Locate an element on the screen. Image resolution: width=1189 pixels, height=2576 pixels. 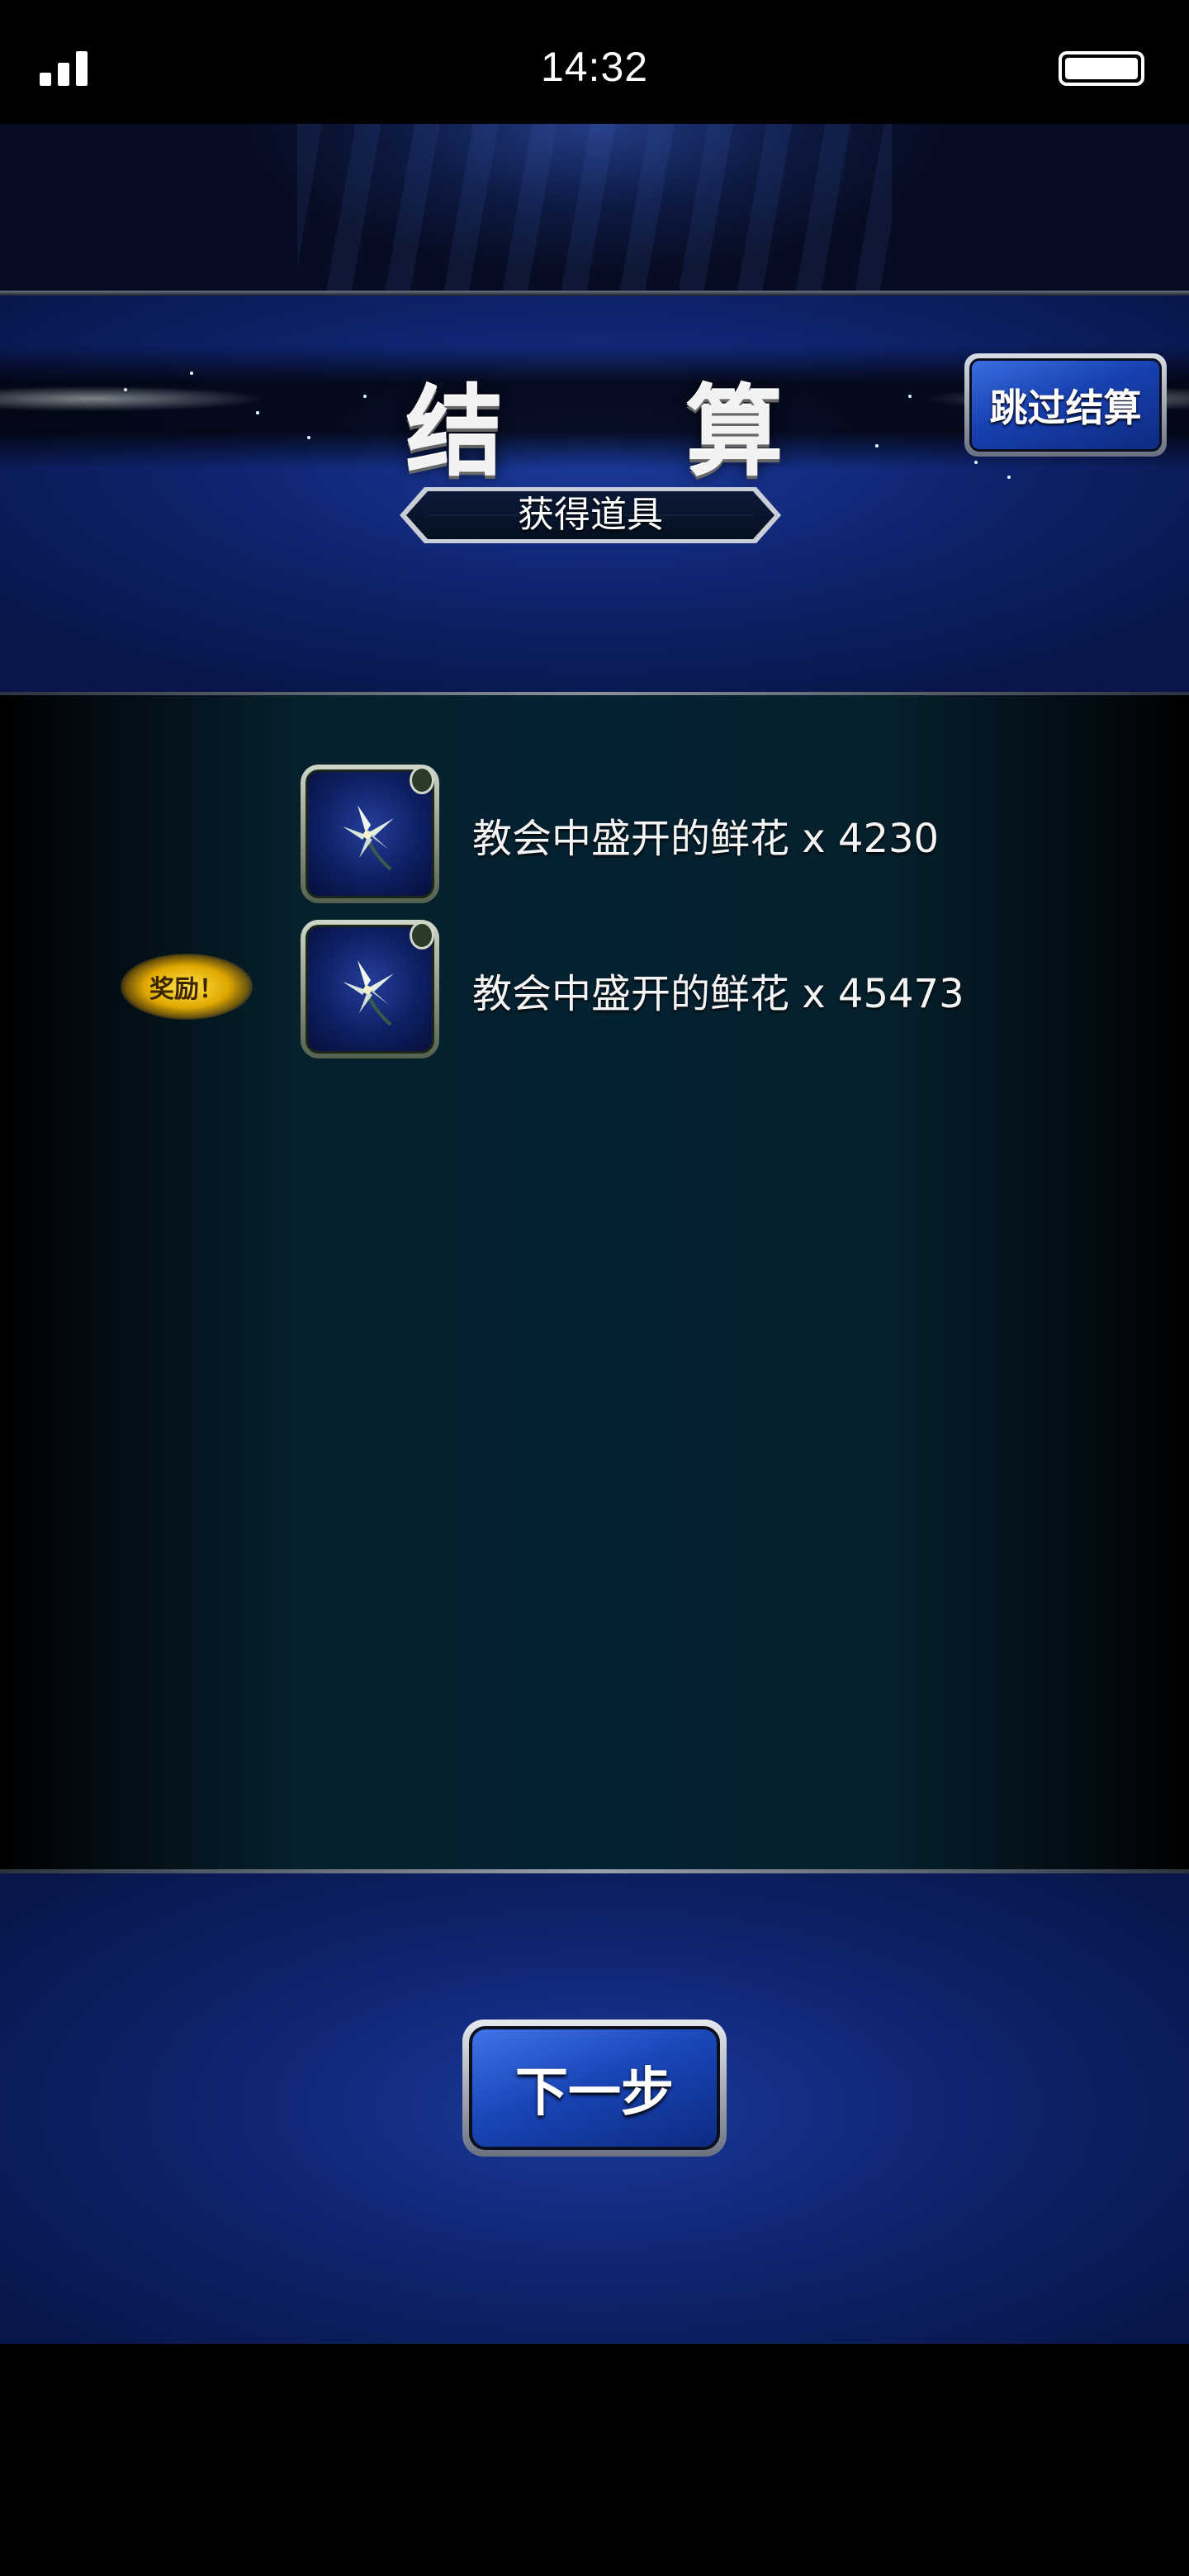
section-banner-label: 获得道具 is located at coordinates (590, 515).